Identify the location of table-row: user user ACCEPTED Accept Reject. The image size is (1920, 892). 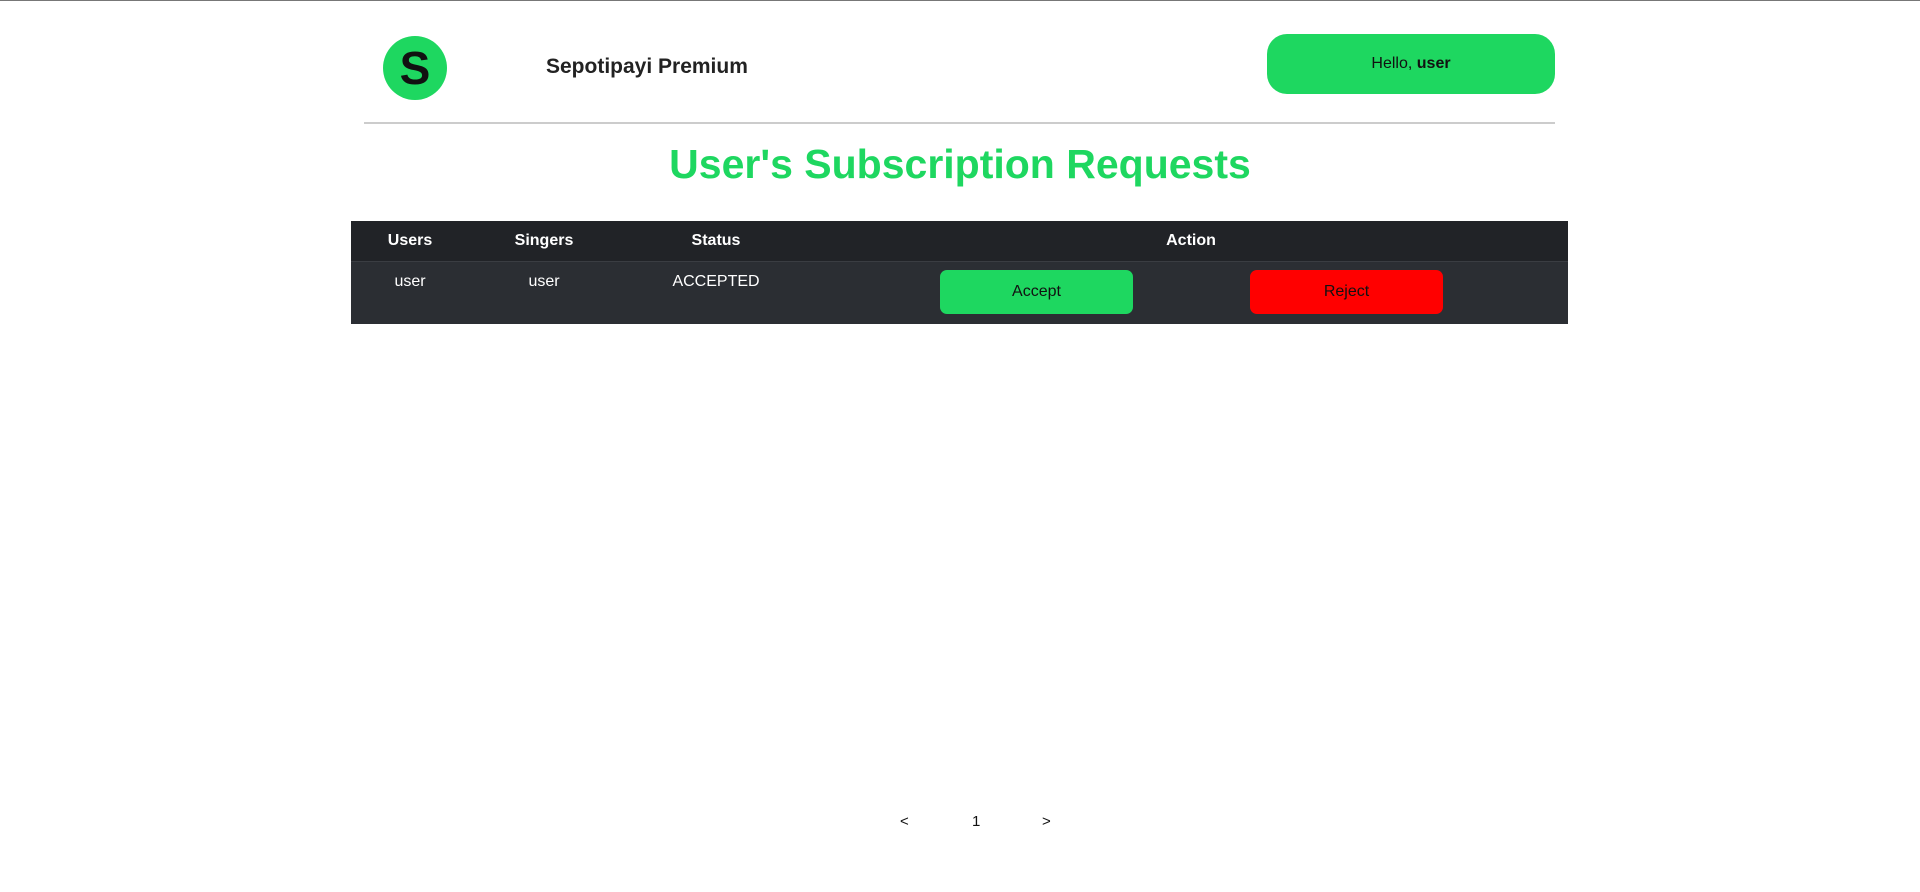
(959, 292).